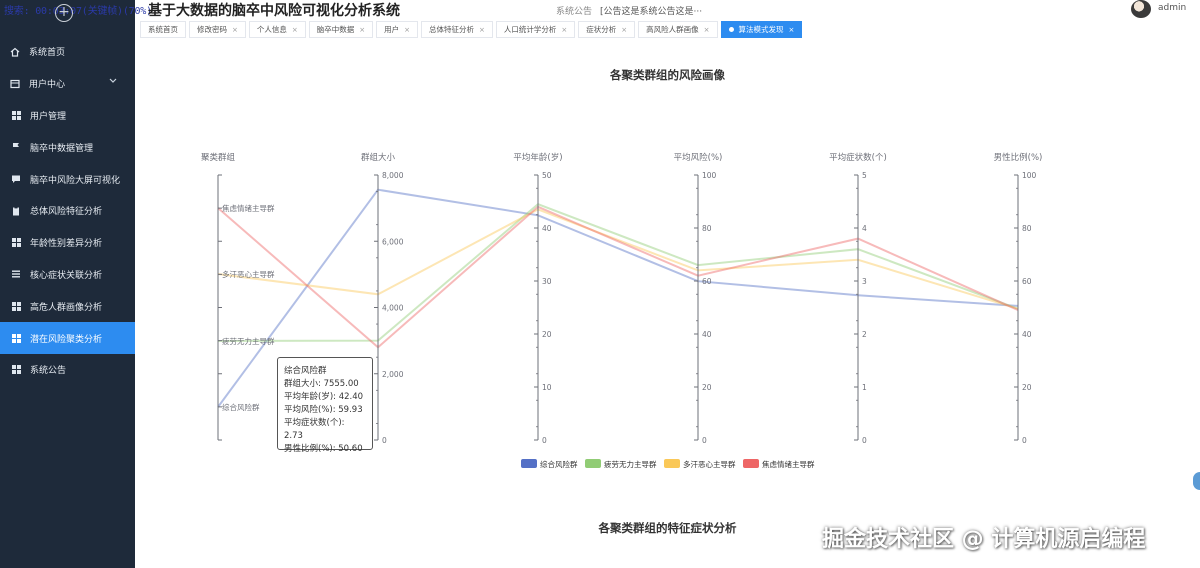 Image resolution: width=1200 pixels, height=568 pixels. Describe the element at coordinates (864, 334) in the screenshot. I see `tick-label: 2` at that location.